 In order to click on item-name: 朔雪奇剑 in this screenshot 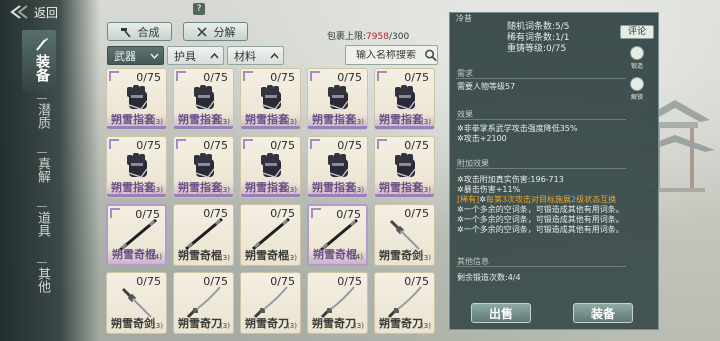, I will do `click(133, 323)`.